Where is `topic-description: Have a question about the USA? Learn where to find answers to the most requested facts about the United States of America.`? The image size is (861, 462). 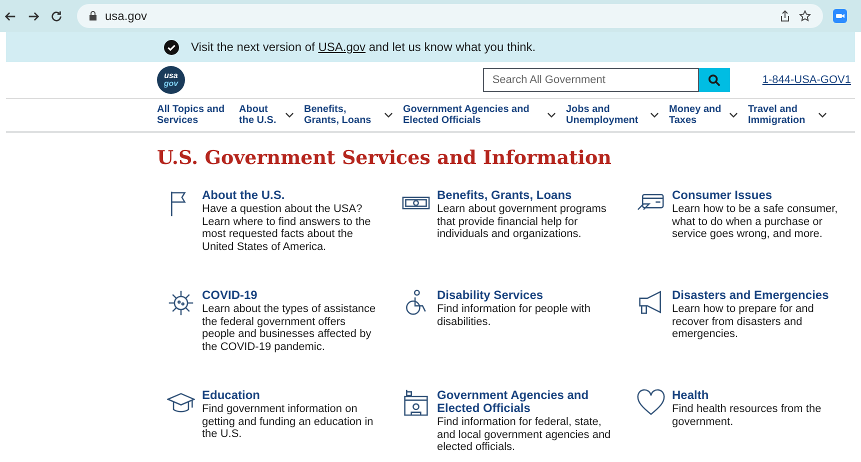
topic-description: Have a question about the USA? Learn where to find answers to the most requested facts about the United States of America. is located at coordinates (287, 228).